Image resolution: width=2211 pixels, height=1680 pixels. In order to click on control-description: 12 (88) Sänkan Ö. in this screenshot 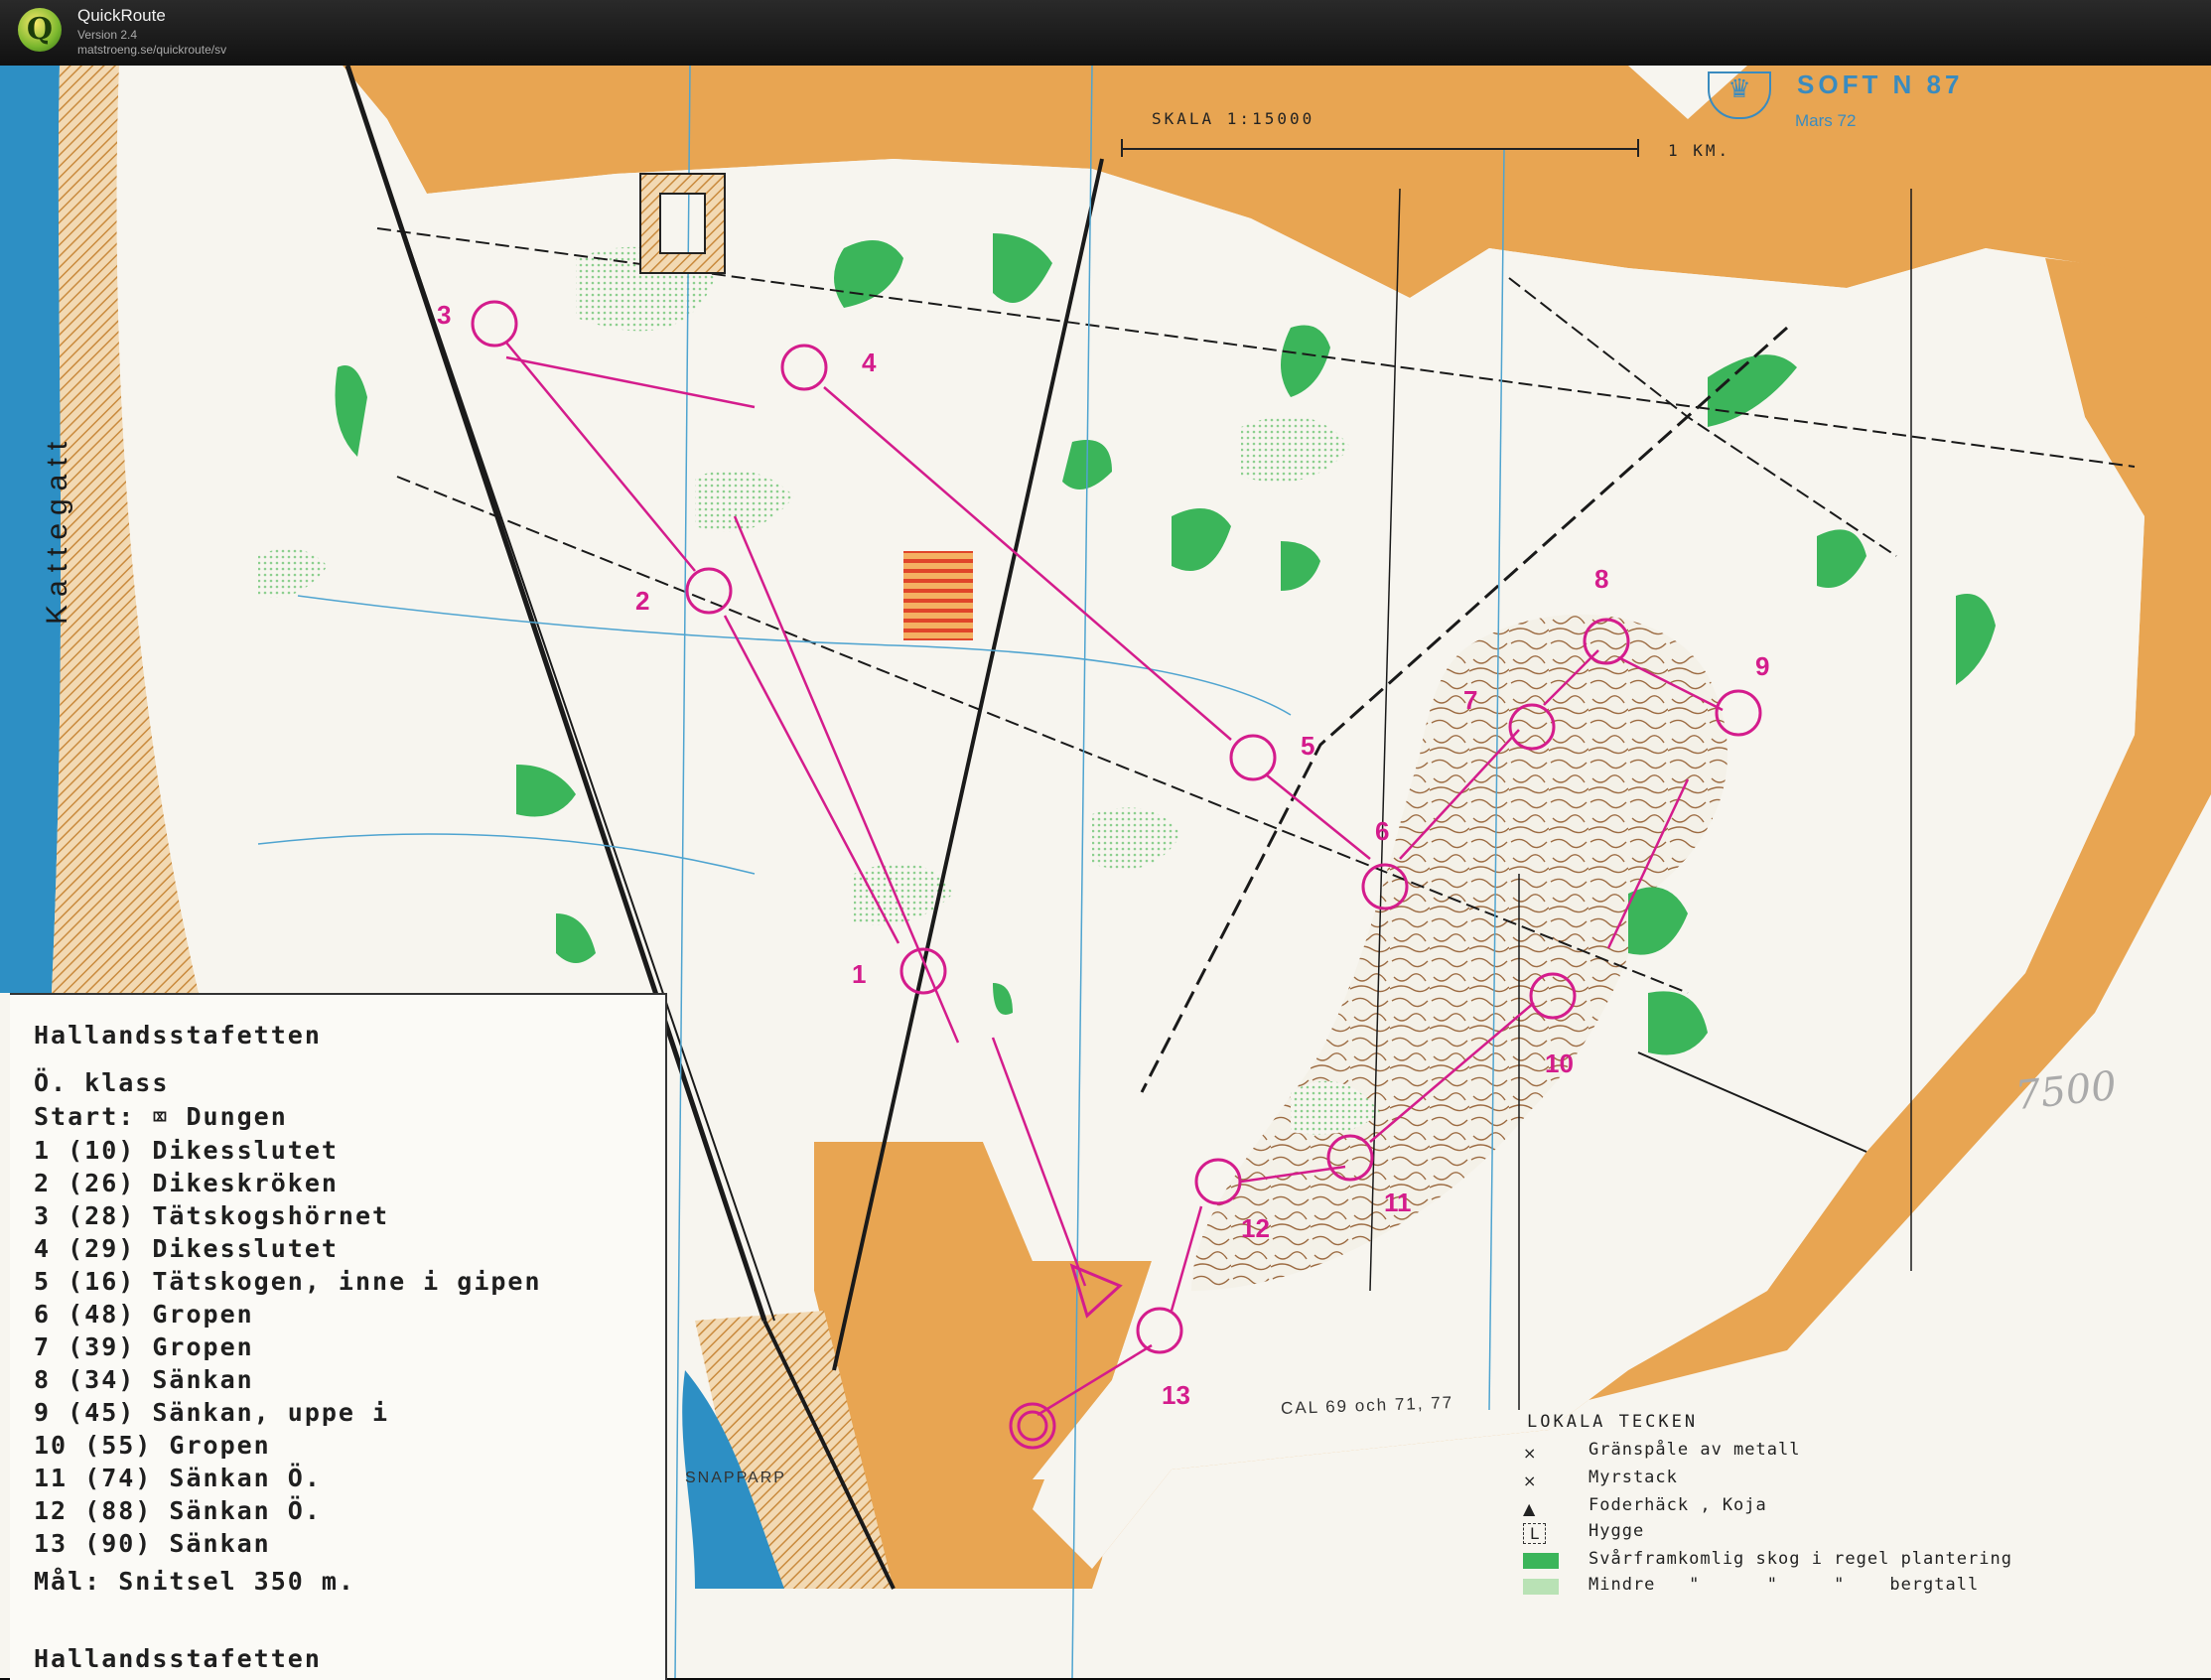, I will do `click(178, 1510)`.